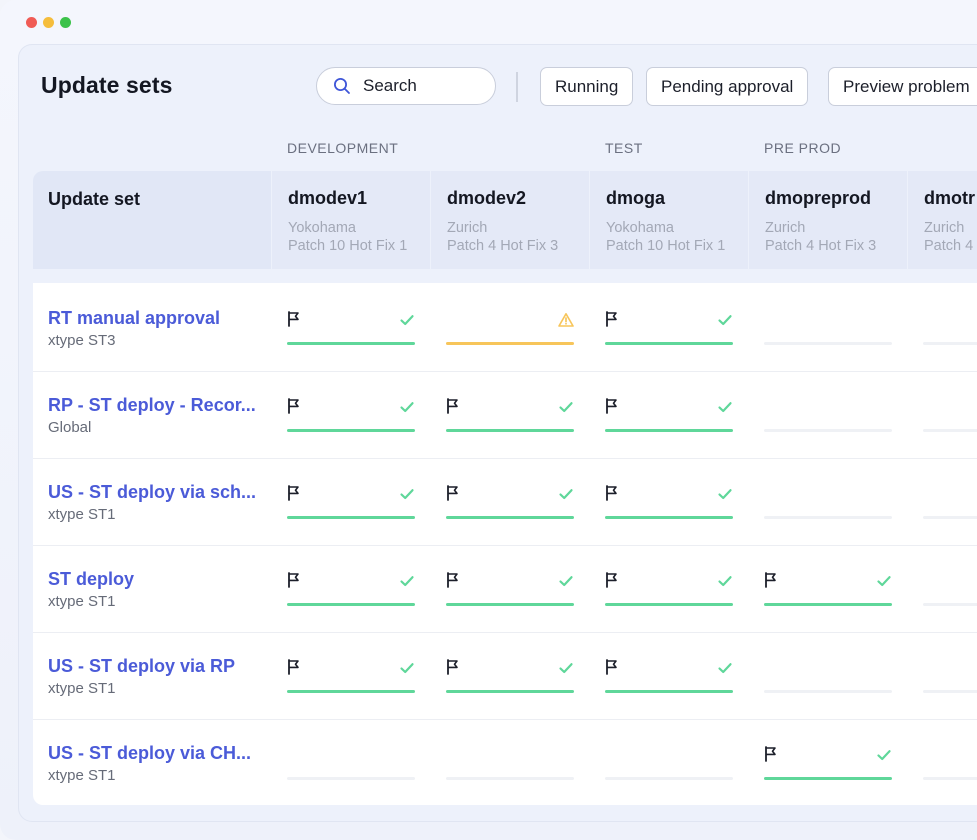 This screenshot has width=977, height=840. What do you see at coordinates (818, 198) in the screenshot?
I see `env-name: dmopreprod` at bounding box center [818, 198].